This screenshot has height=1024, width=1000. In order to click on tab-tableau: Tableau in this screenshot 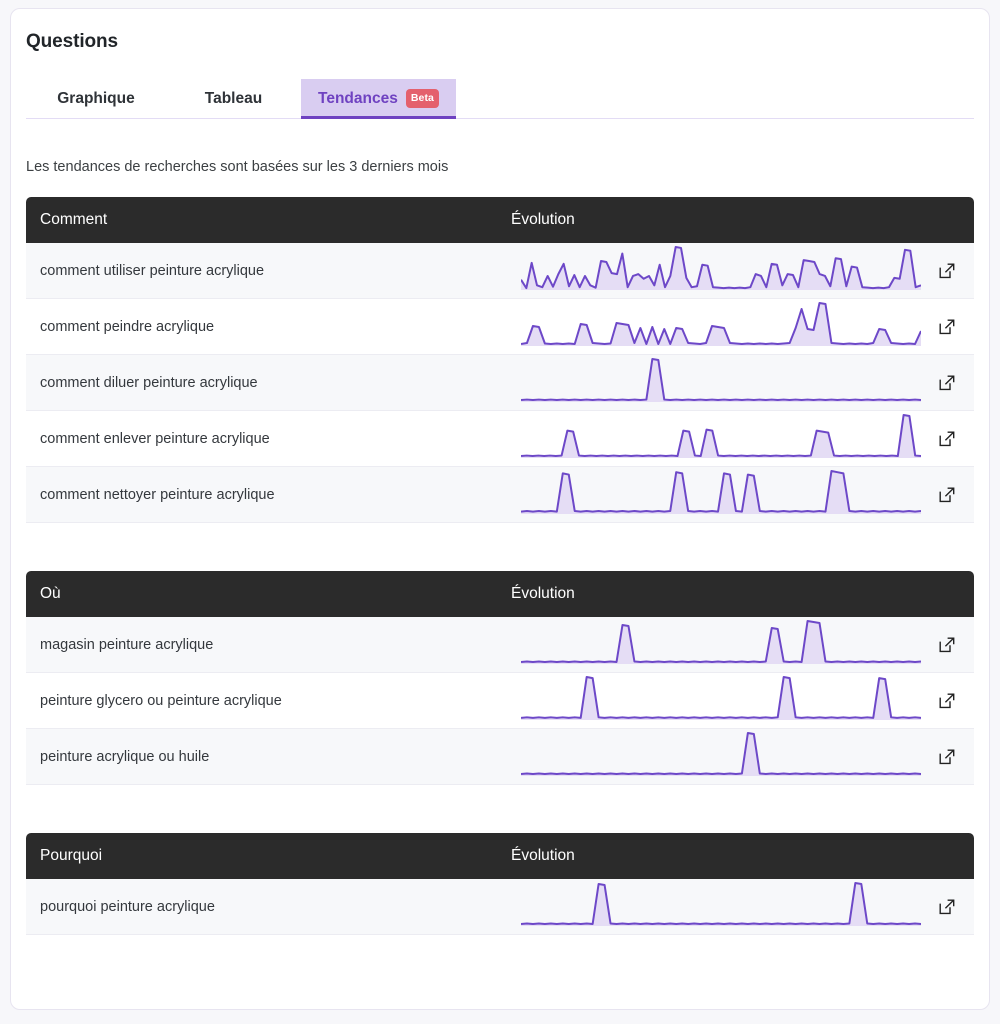, I will do `click(233, 98)`.